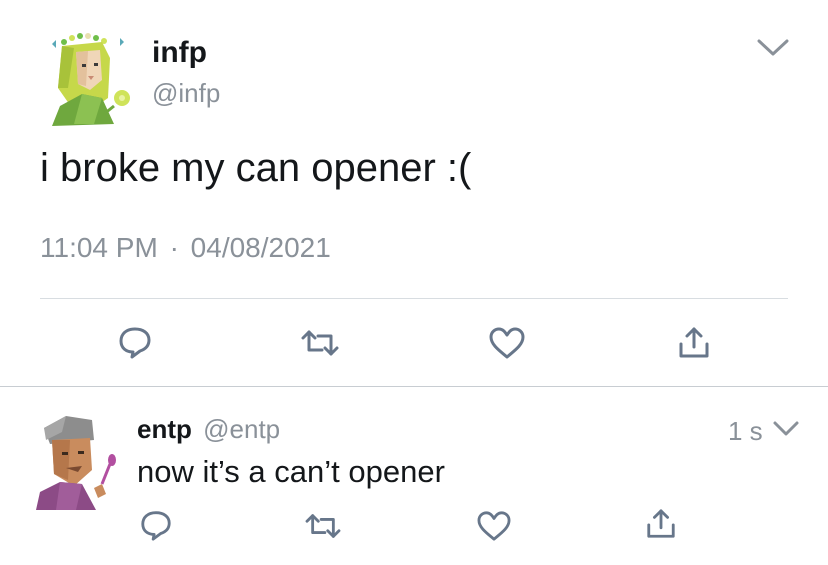  Describe the element at coordinates (260, 247) in the screenshot. I see `tweet-date: 04/08/2021` at that location.